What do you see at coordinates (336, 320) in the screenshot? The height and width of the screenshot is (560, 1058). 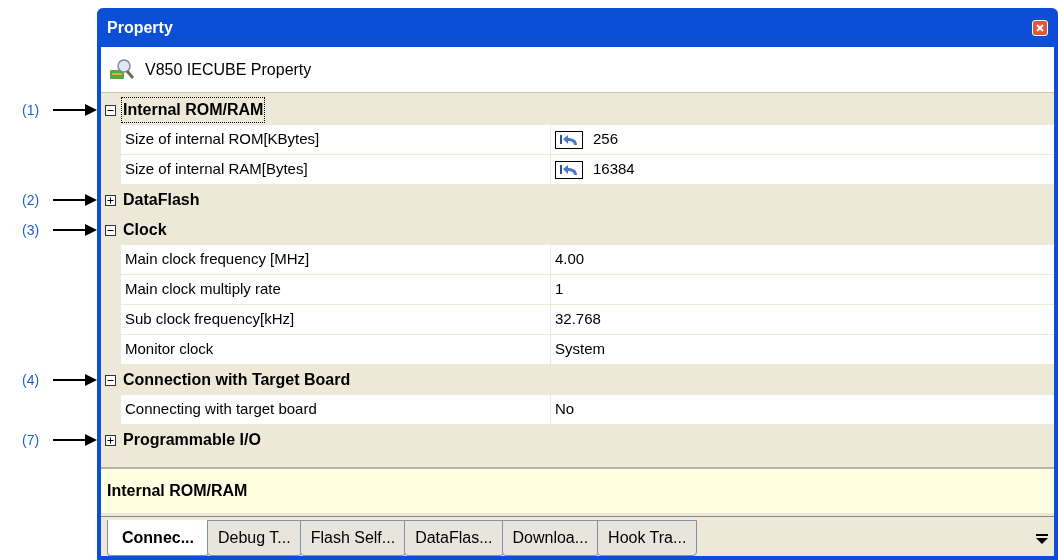 I see `property-name-cell: Sub clock frequency[kHz]` at bounding box center [336, 320].